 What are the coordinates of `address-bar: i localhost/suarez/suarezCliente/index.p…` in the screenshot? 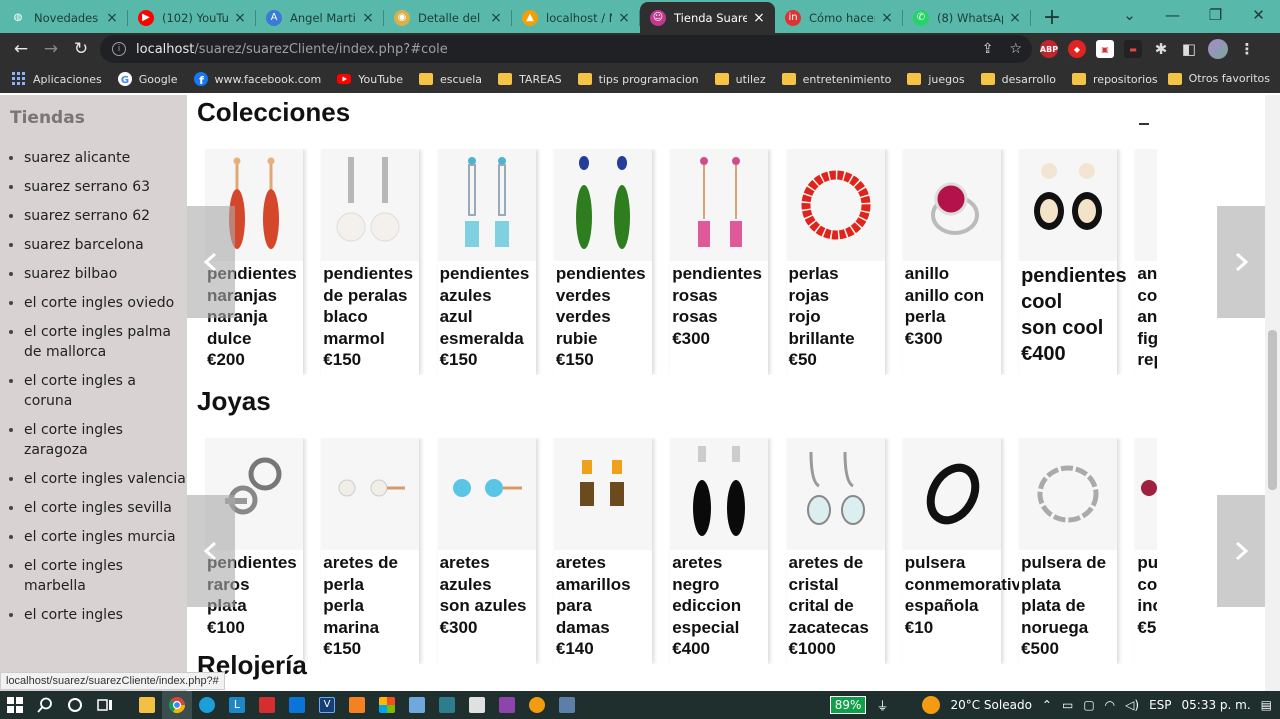 It's located at (566, 49).